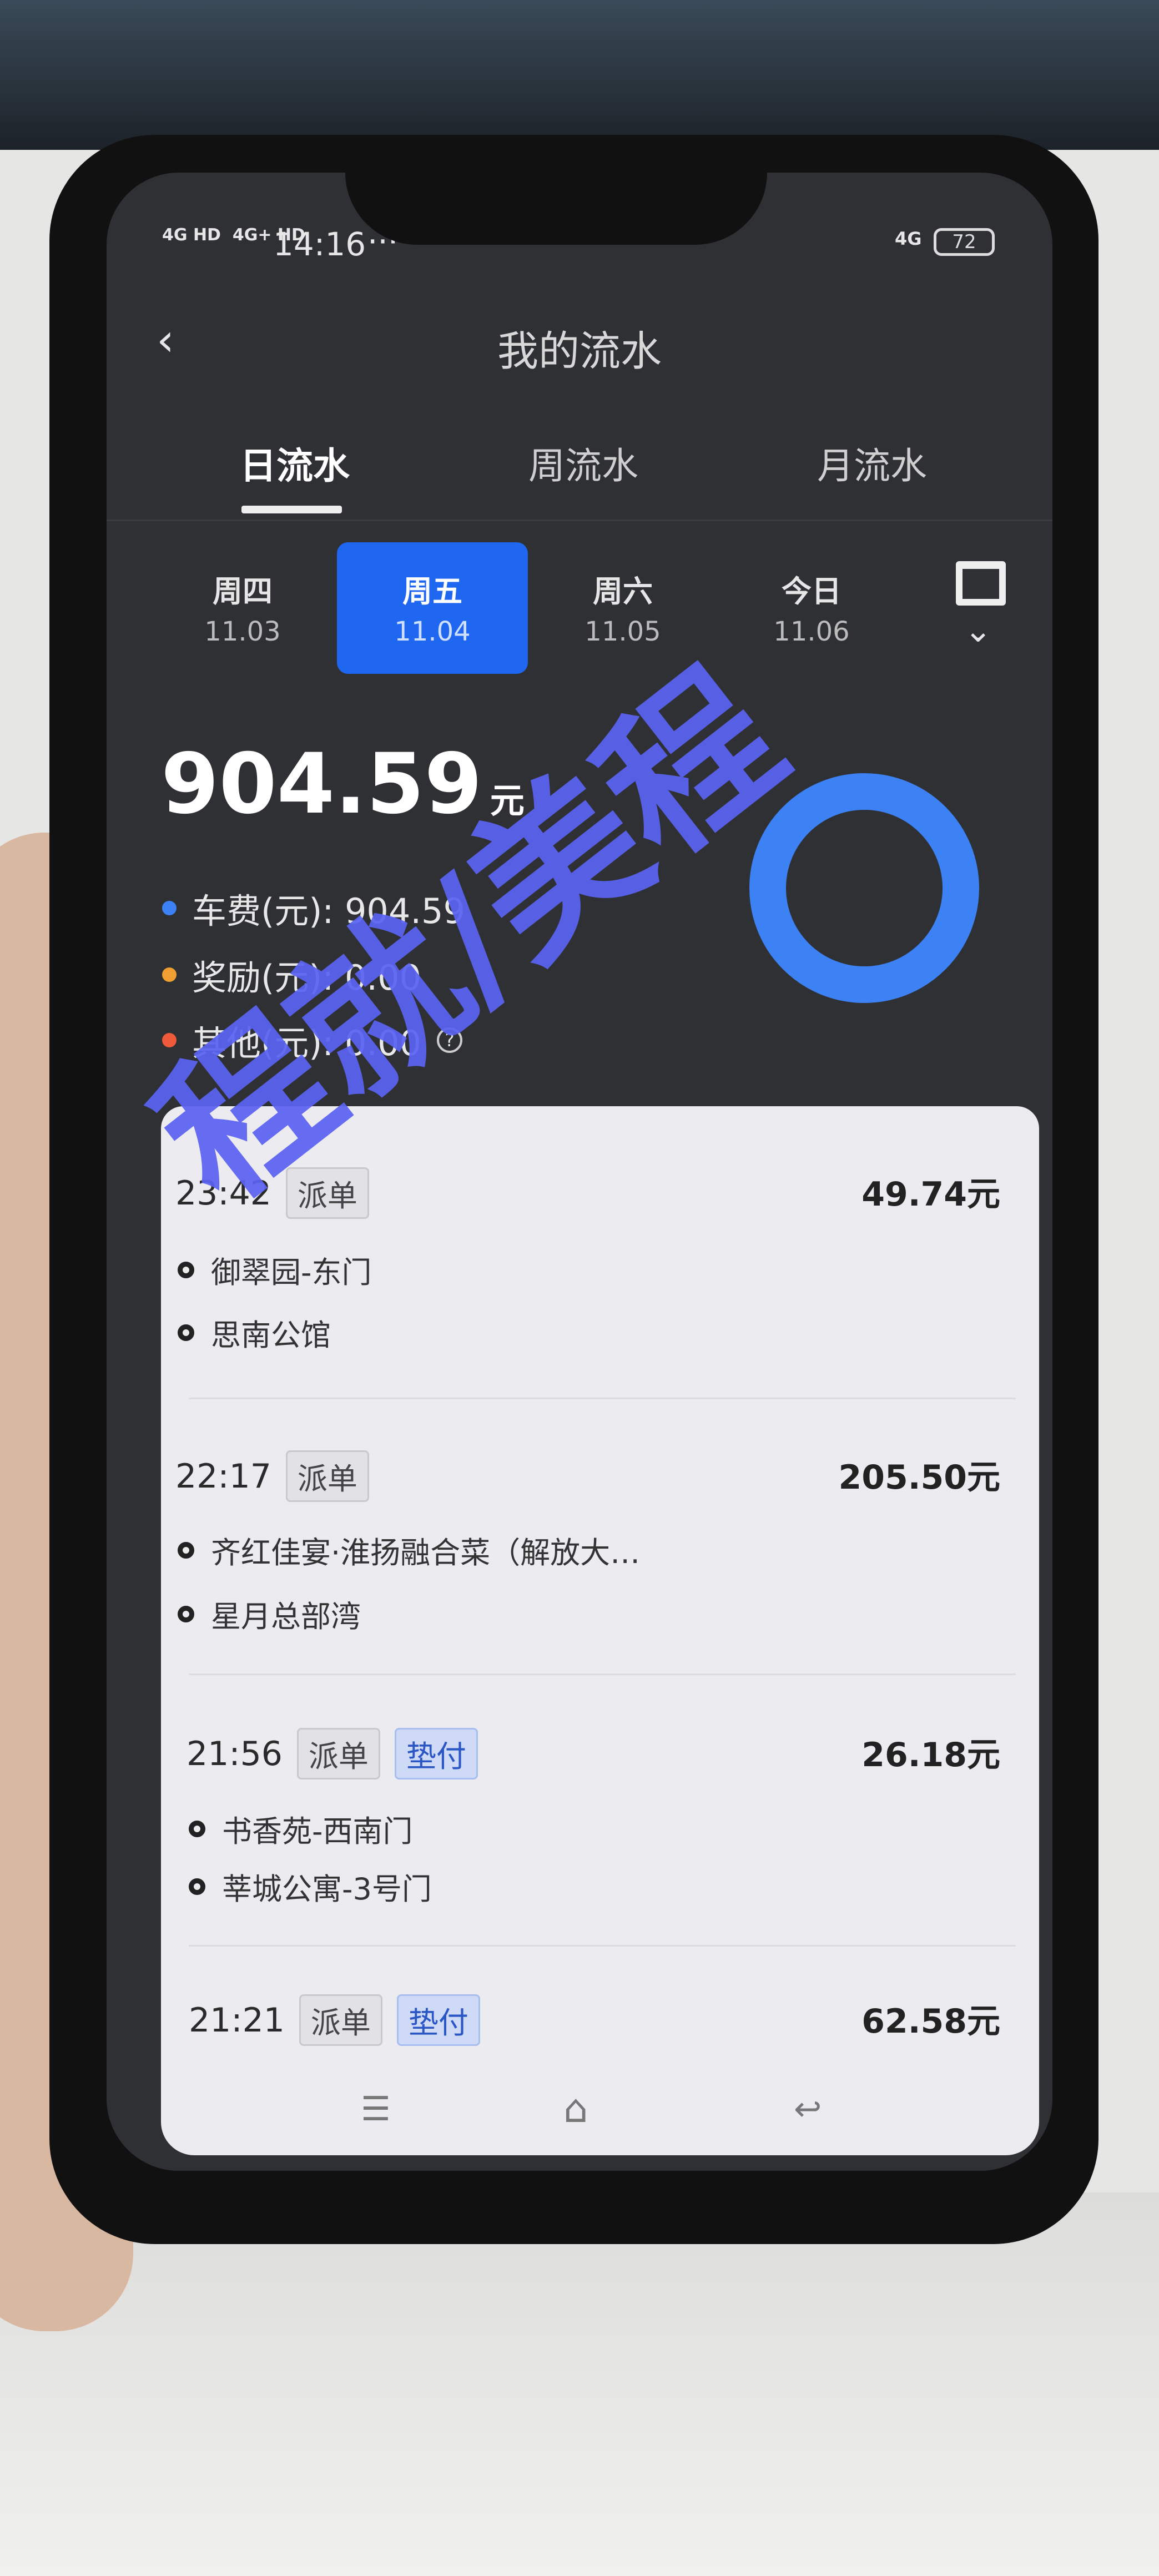 This screenshot has height=2576, width=1159. Describe the element at coordinates (579, 2384) in the screenshot. I see `background-desk` at that location.